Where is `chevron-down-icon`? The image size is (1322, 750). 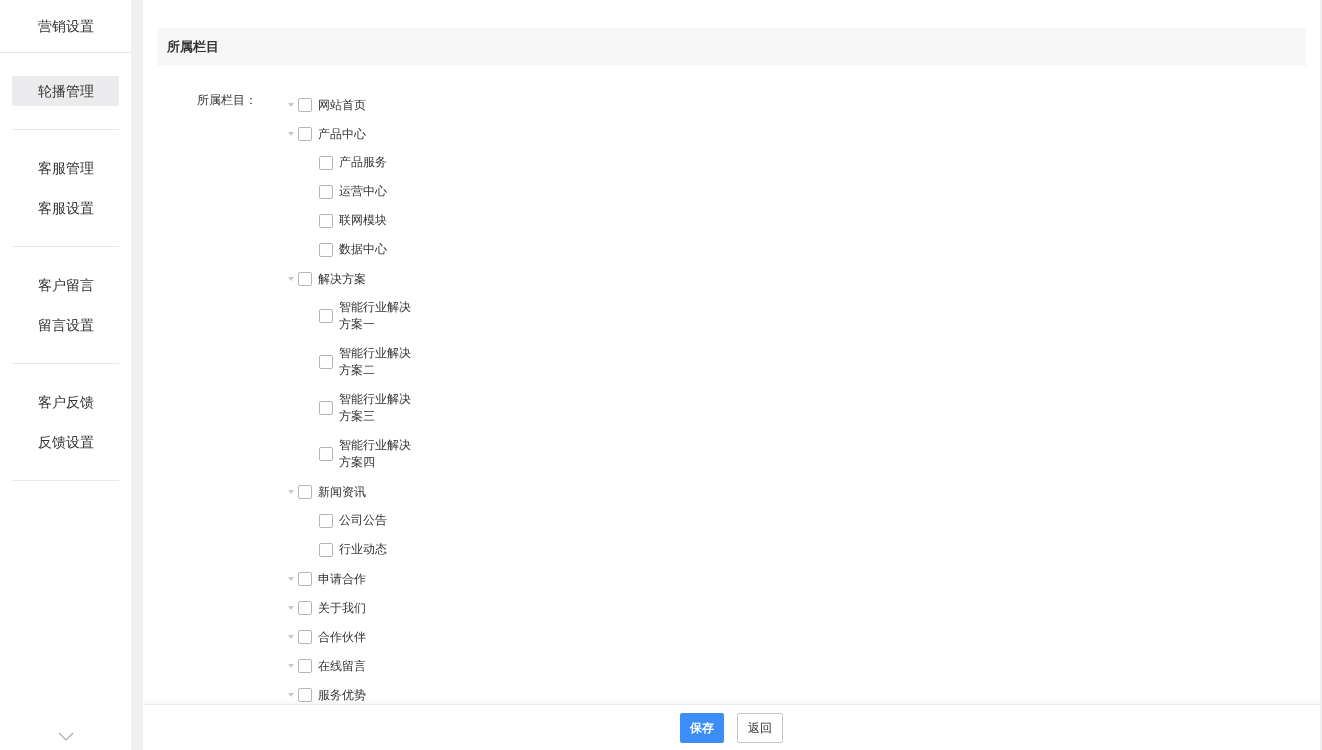 chevron-down-icon is located at coordinates (65, 737).